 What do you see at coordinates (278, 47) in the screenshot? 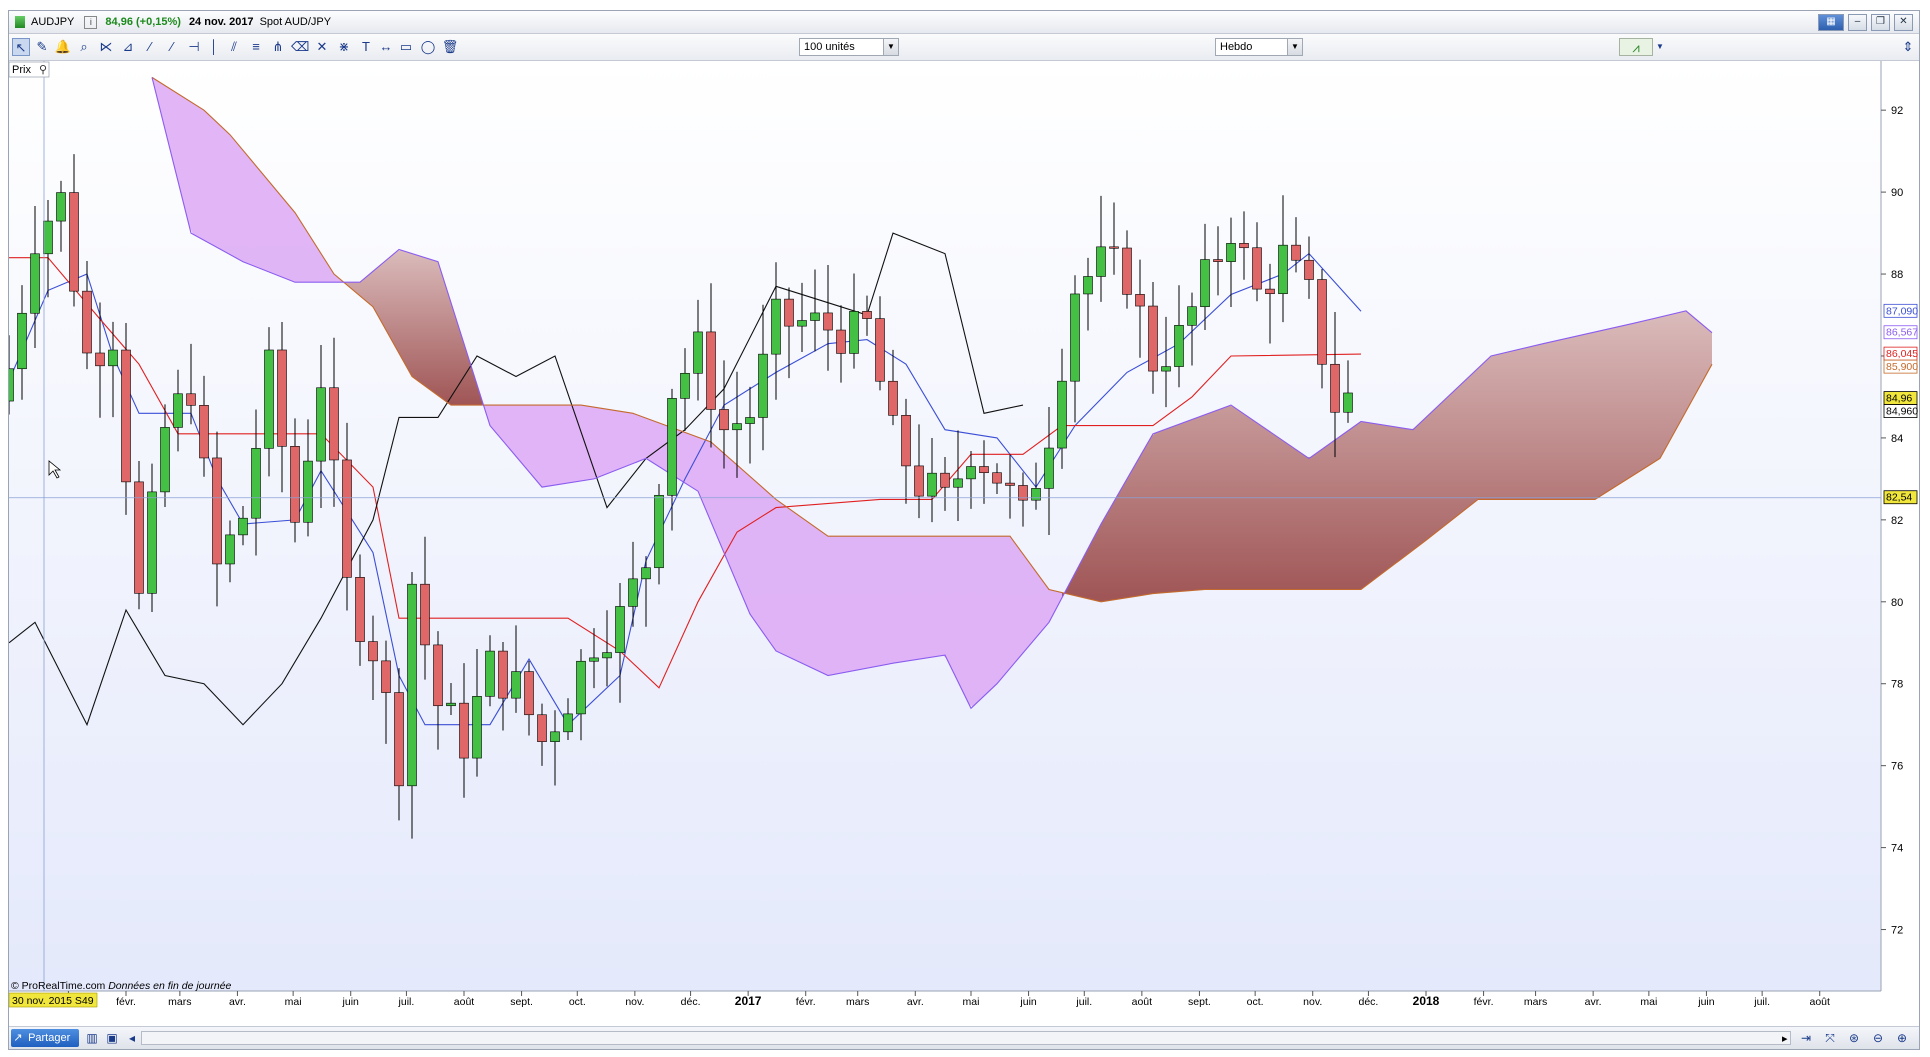
I see `andrews-pitchfork-icon: ⋔` at bounding box center [278, 47].